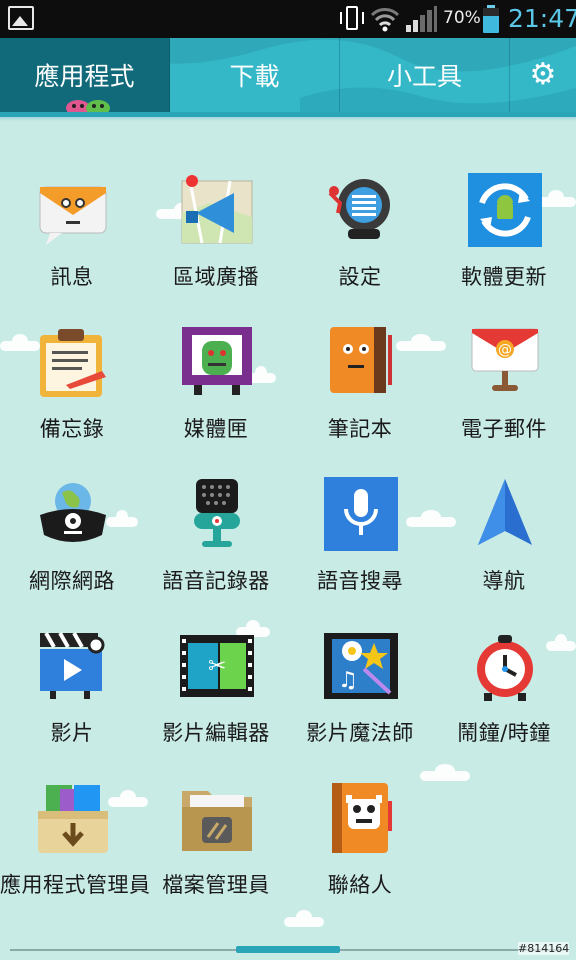  Describe the element at coordinates (288, 949) in the screenshot. I see `page-indicator` at that location.